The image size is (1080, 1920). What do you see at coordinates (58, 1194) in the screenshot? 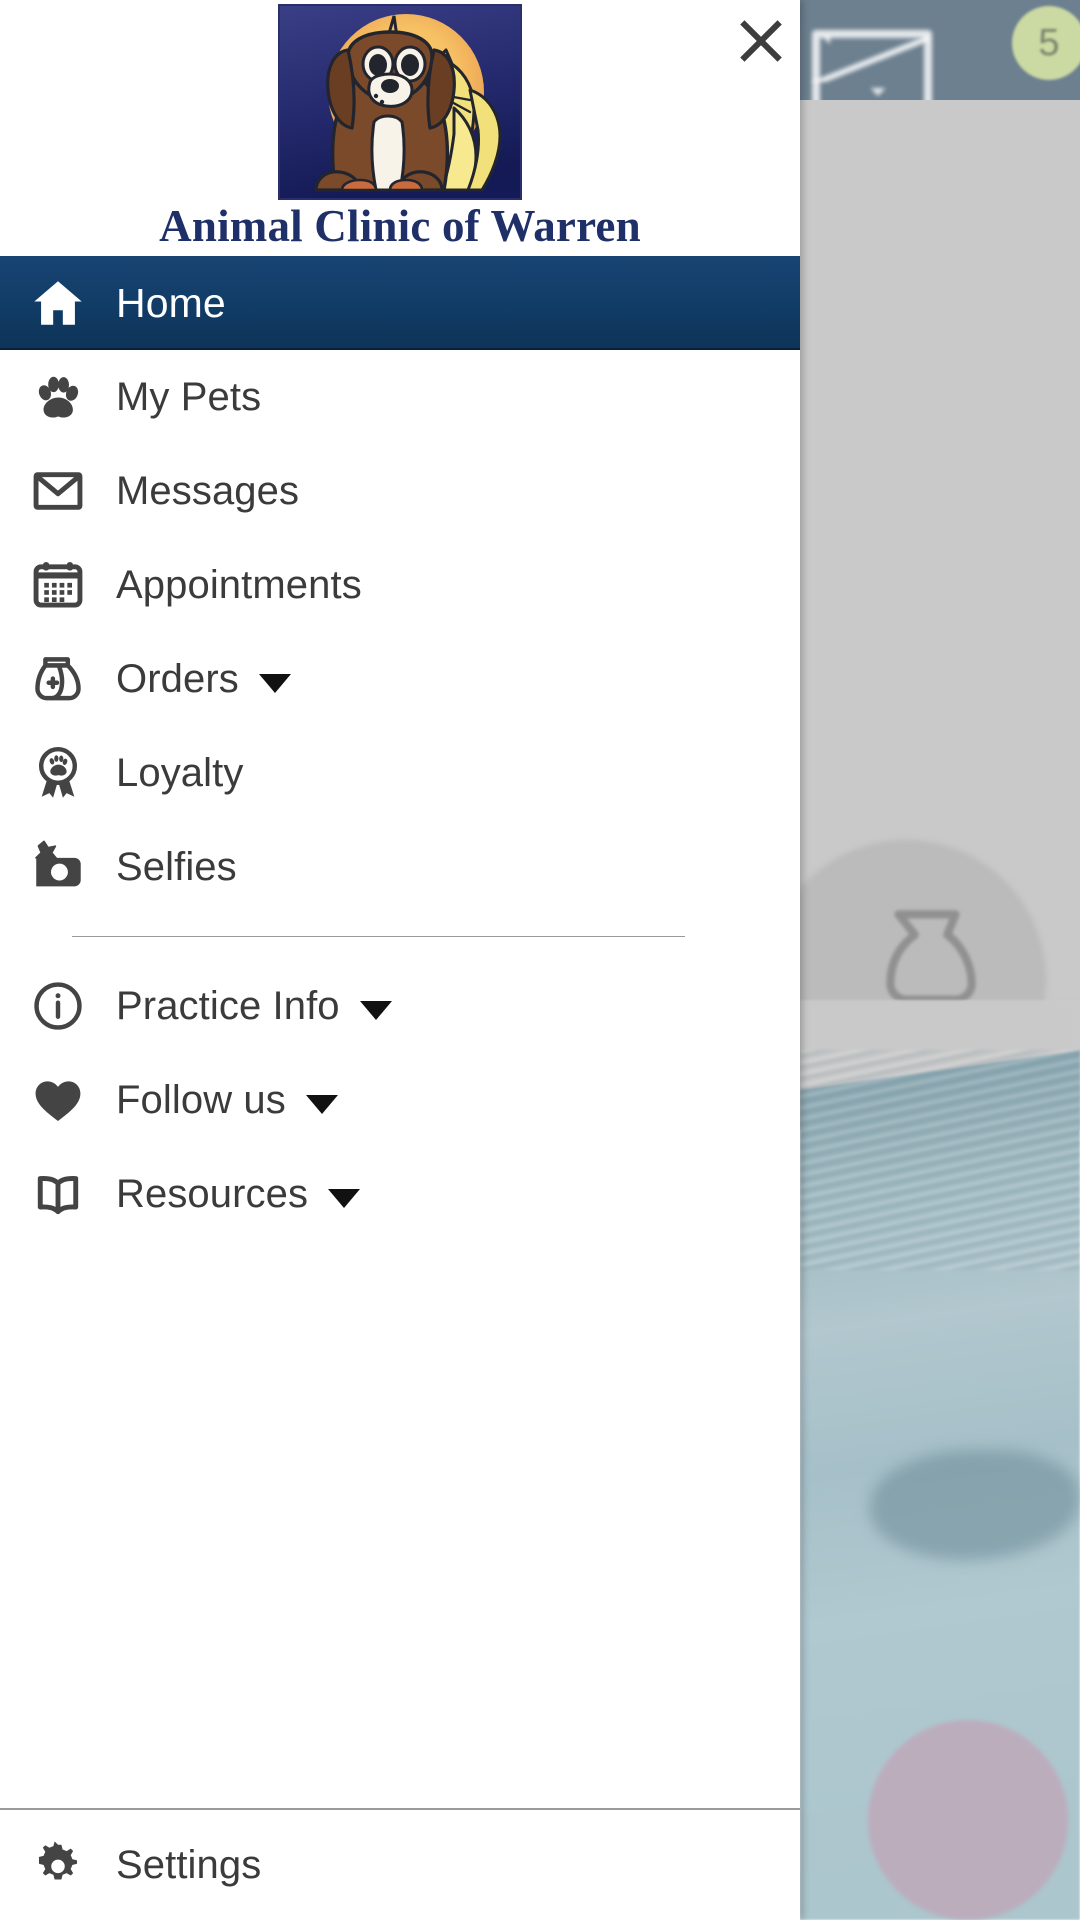
I see `book-icon` at bounding box center [58, 1194].